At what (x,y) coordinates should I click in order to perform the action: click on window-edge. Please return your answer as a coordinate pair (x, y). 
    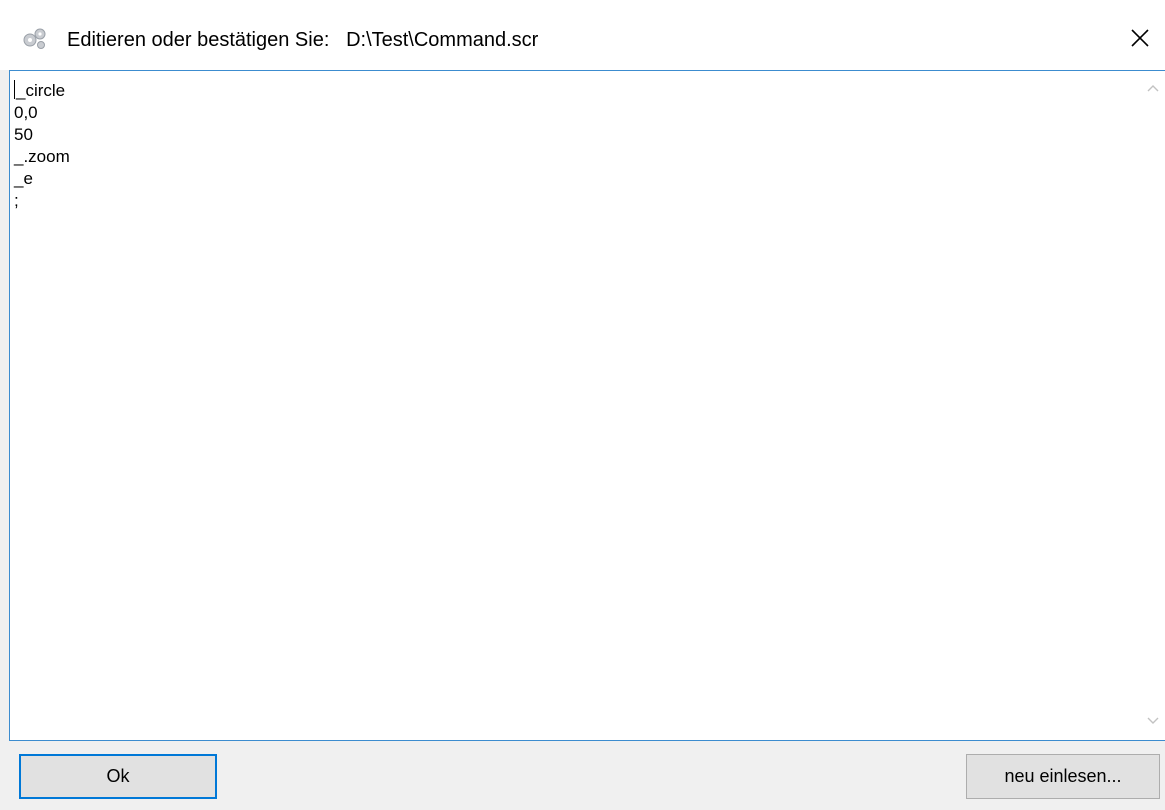
    Looking at the image, I should click on (4, 440).